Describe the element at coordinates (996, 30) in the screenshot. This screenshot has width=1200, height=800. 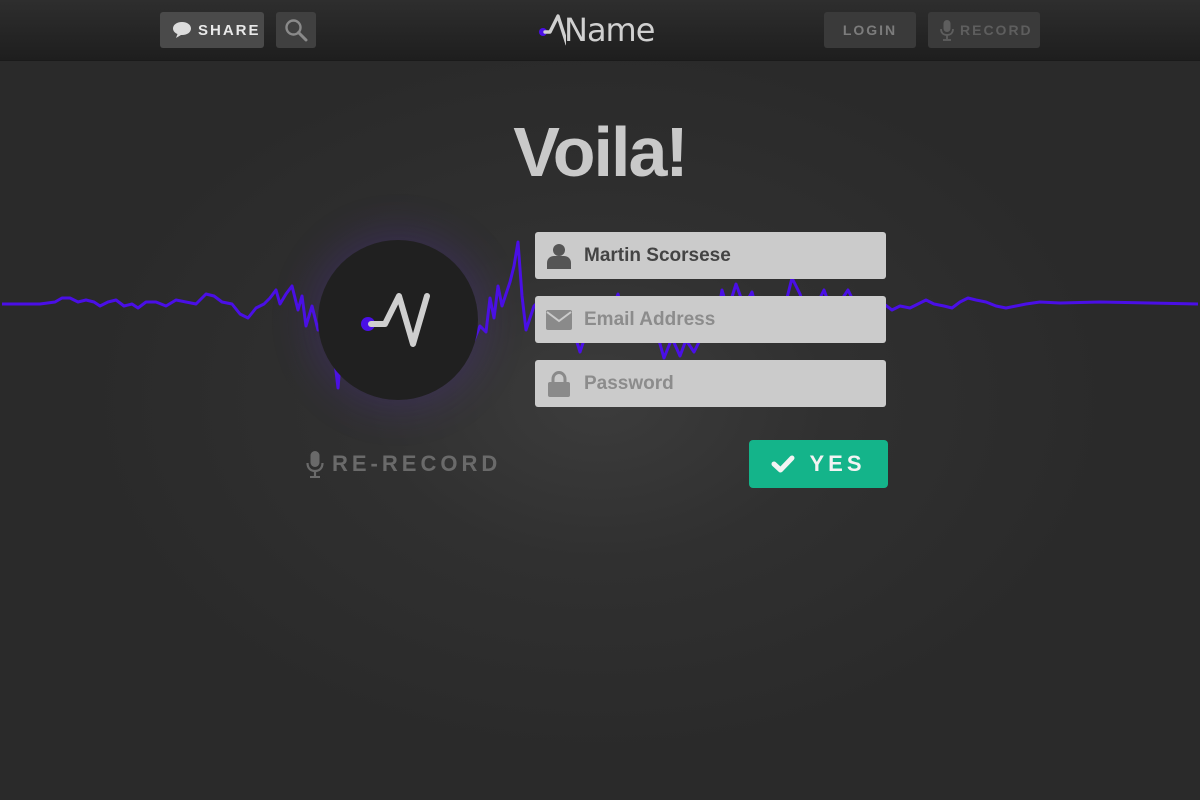
I see `record-label: RECORD` at that location.